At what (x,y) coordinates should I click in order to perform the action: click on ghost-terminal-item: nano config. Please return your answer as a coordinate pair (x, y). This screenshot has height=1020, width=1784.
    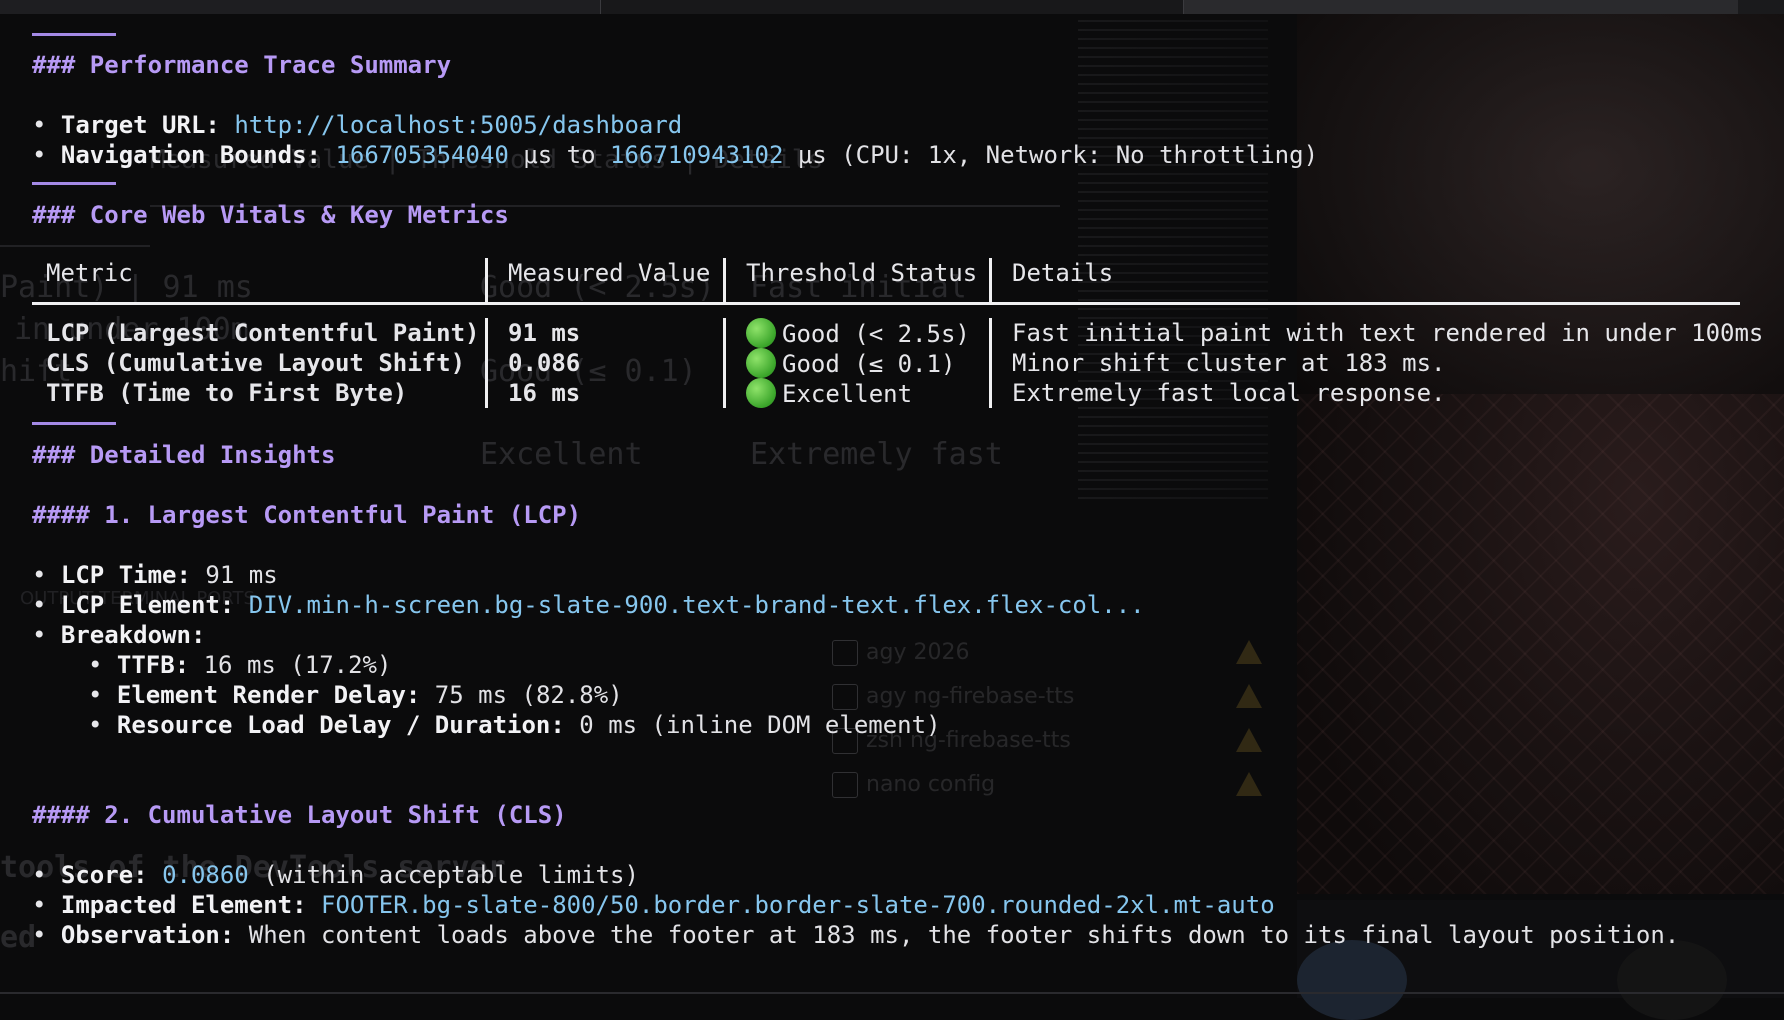
    Looking at the image, I should click on (1047, 787).